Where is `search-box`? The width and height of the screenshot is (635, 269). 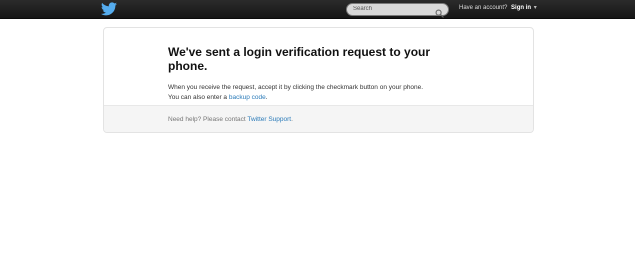
search-box is located at coordinates (397, 10).